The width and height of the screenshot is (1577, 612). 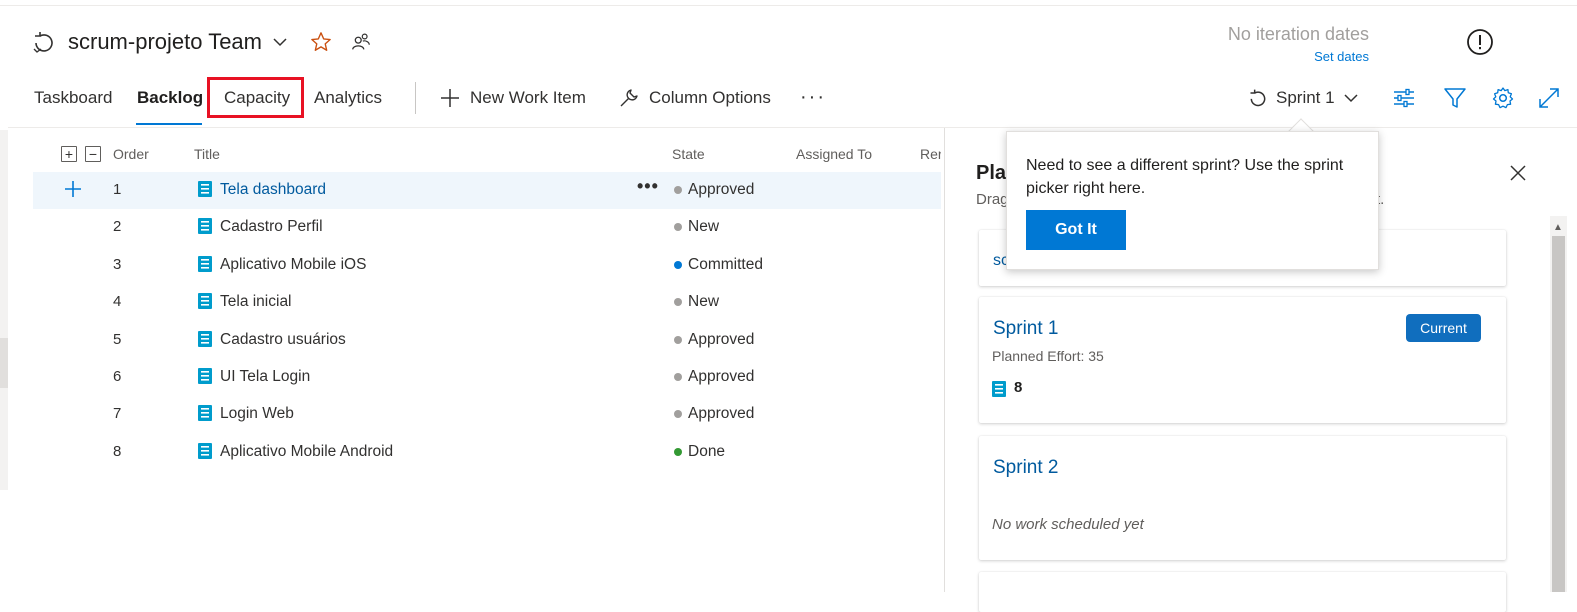 What do you see at coordinates (1549, 98) in the screenshot?
I see `expand-icon` at bounding box center [1549, 98].